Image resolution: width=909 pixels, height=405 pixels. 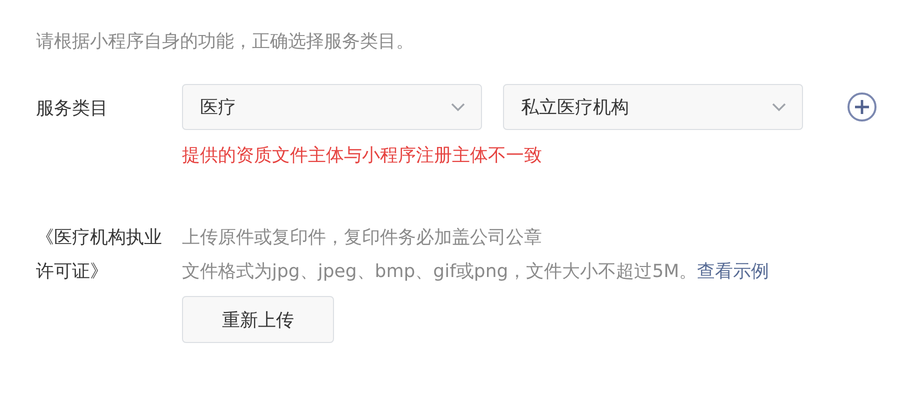 What do you see at coordinates (476, 272) in the screenshot?
I see `format-hint: 文件格式为jpg、jpeg、bmp、gif或png，文件大小不超过5M。查看示例` at bounding box center [476, 272].